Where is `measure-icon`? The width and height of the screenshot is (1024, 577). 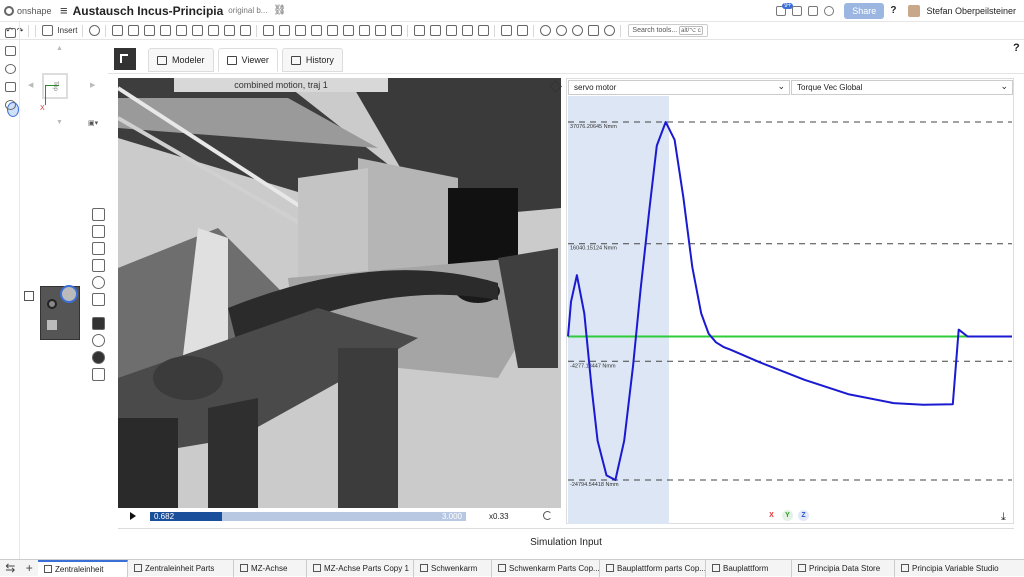 measure-icon is located at coordinates (506, 30).